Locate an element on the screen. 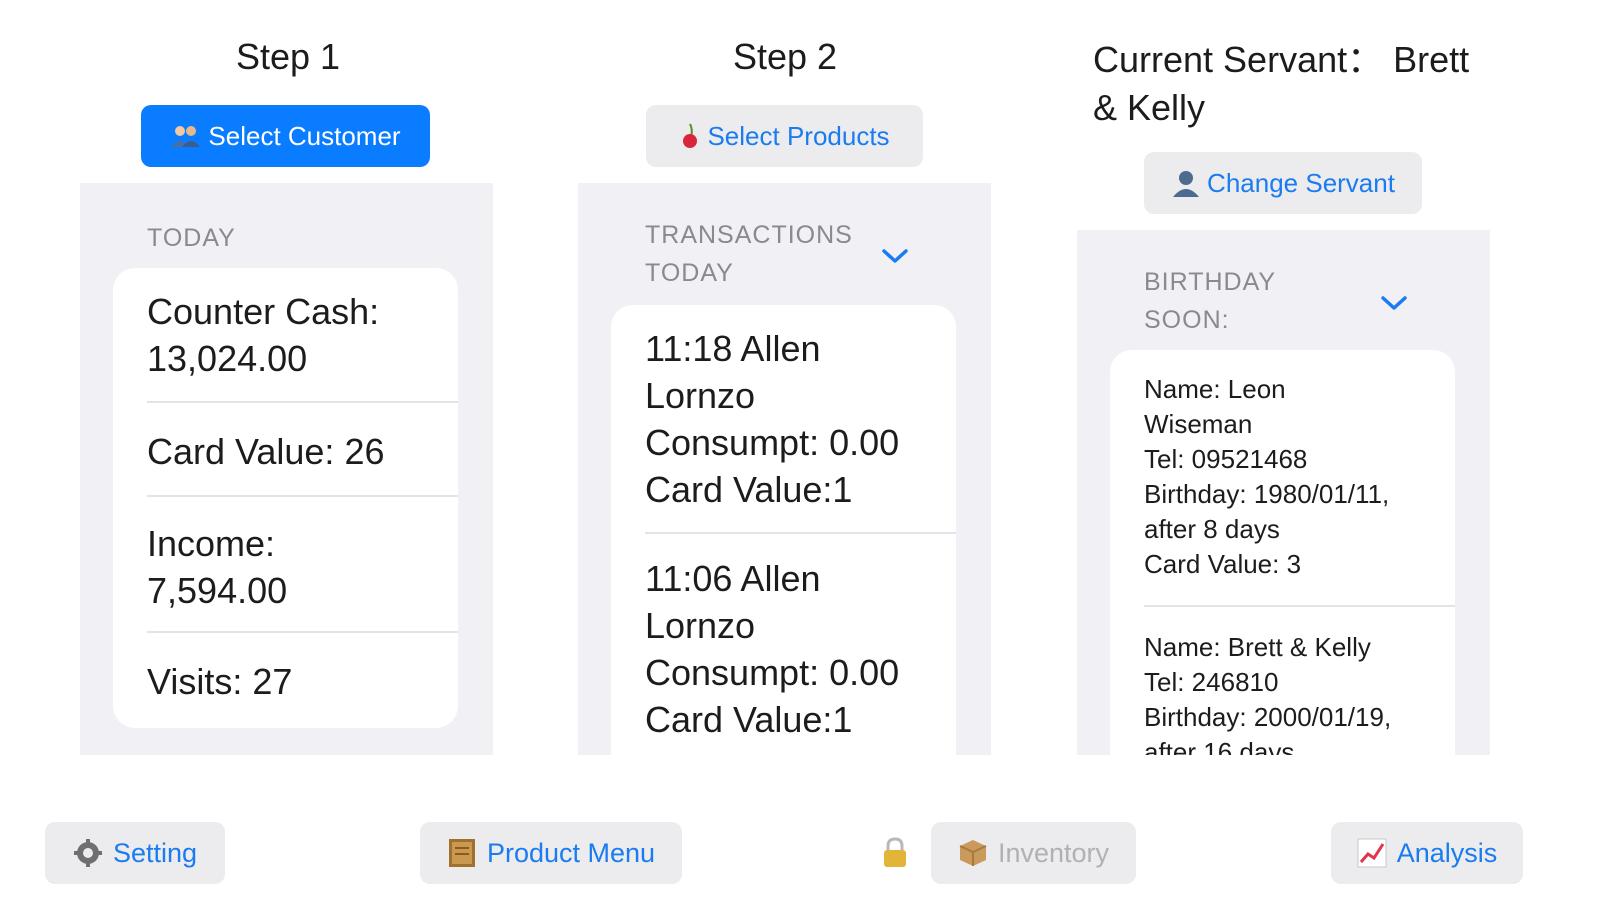 The image size is (1599, 900). inventory-button: Inventory is located at coordinates (1033, 853).